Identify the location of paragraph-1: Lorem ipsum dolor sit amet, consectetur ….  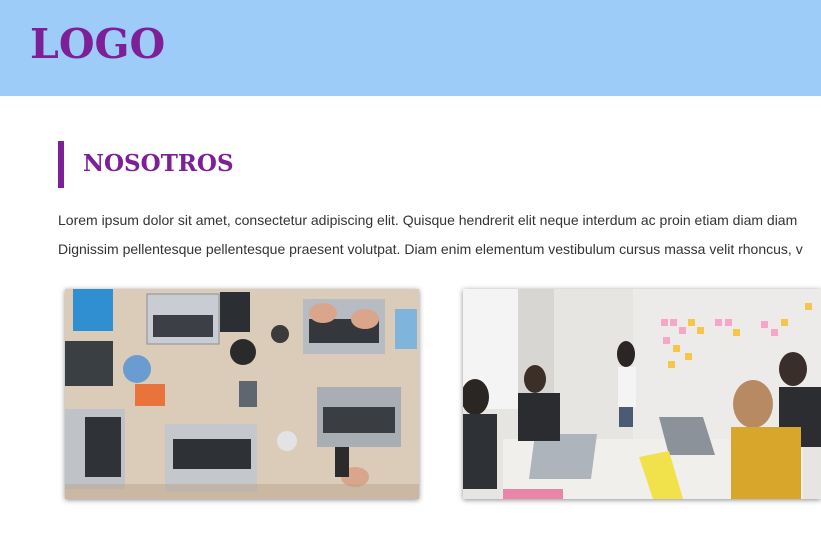
(428, 220).